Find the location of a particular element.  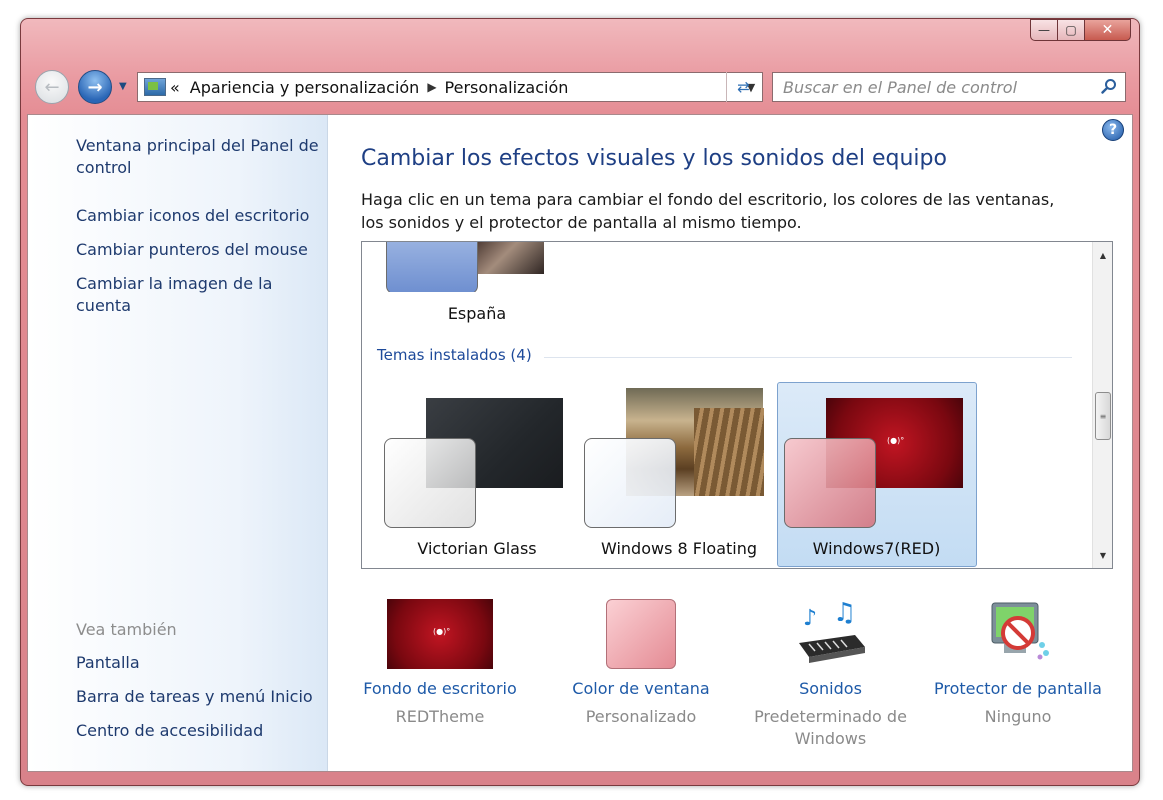

wallpaper-thumbnail-icon: (●)° is located at coordinates (440, 634).